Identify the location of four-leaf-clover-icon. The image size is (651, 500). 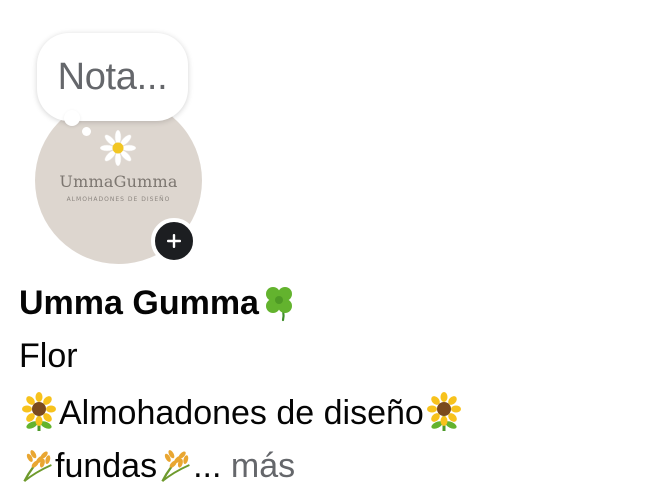
(278, 304).